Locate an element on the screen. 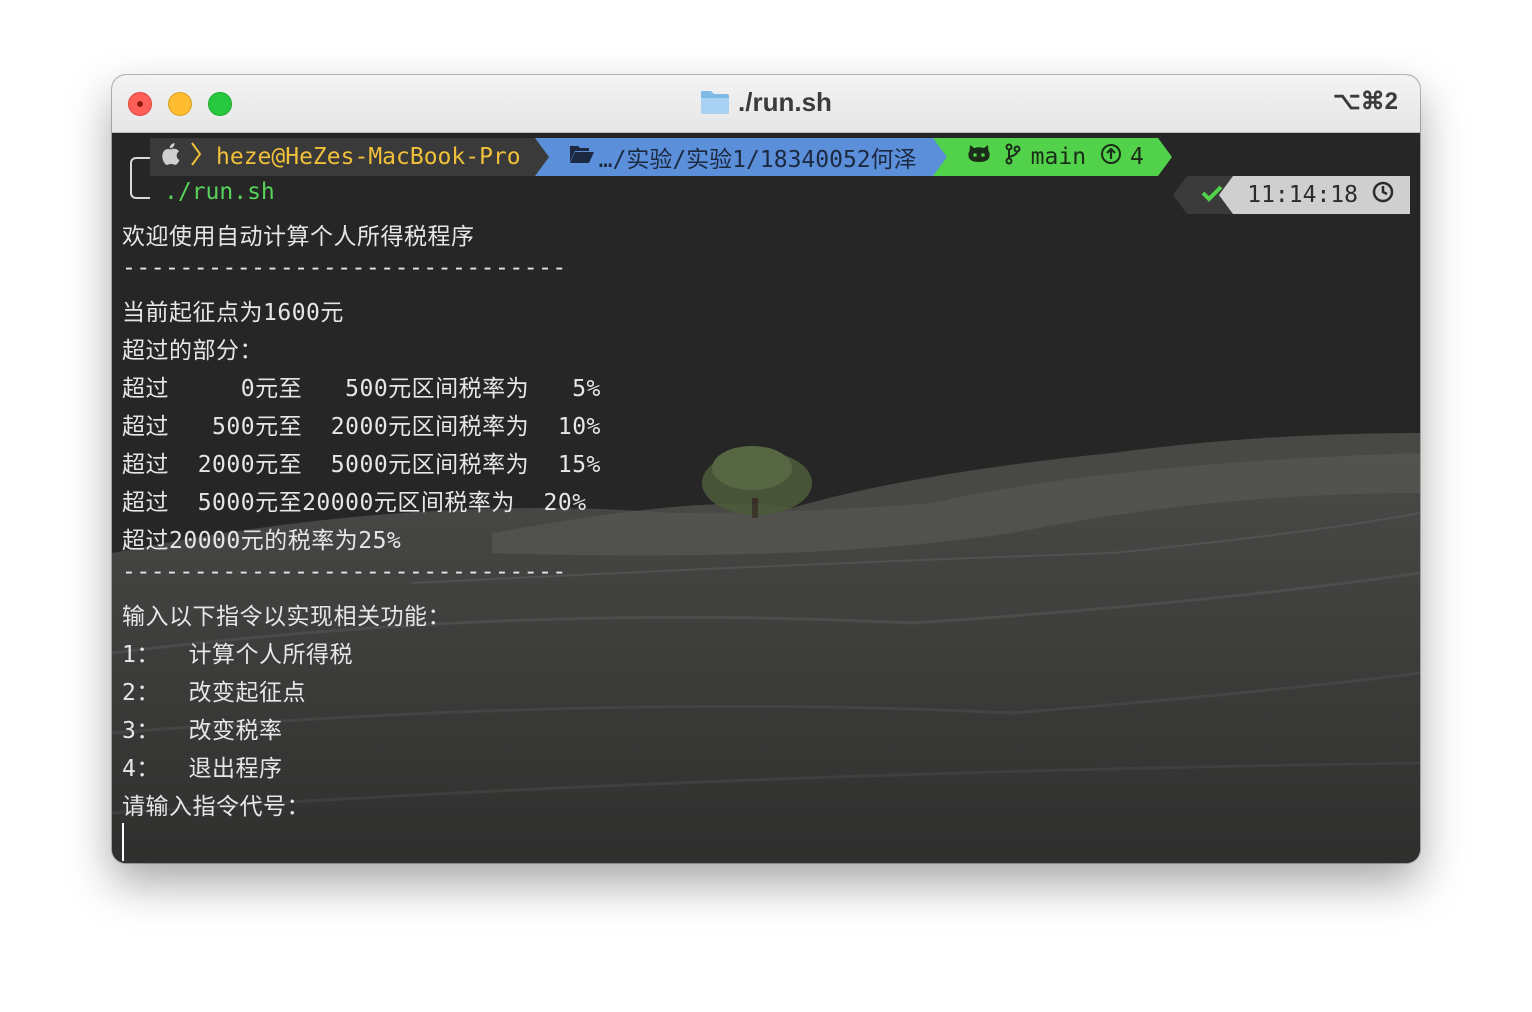 The width and height of the screenshot is (1532, 1012). chevron-right-icon is located at coordinates (196, 157).